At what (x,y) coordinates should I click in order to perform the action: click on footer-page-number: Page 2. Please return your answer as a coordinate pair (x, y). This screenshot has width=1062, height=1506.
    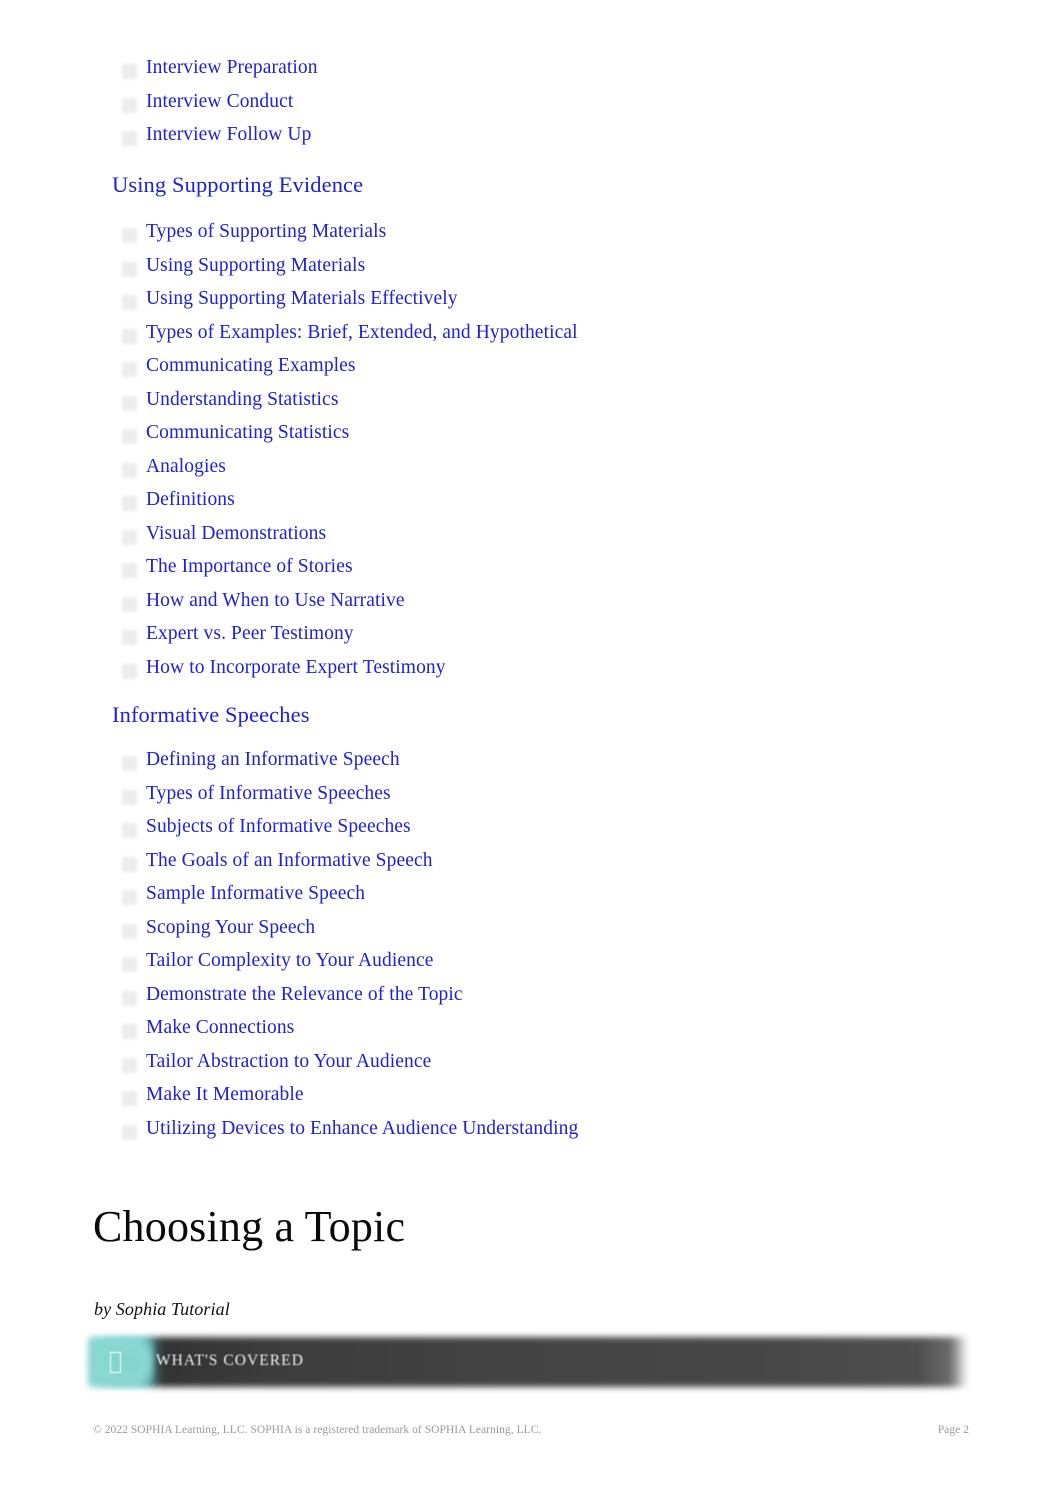
    Looking at the image, I should click on (953, 1430).